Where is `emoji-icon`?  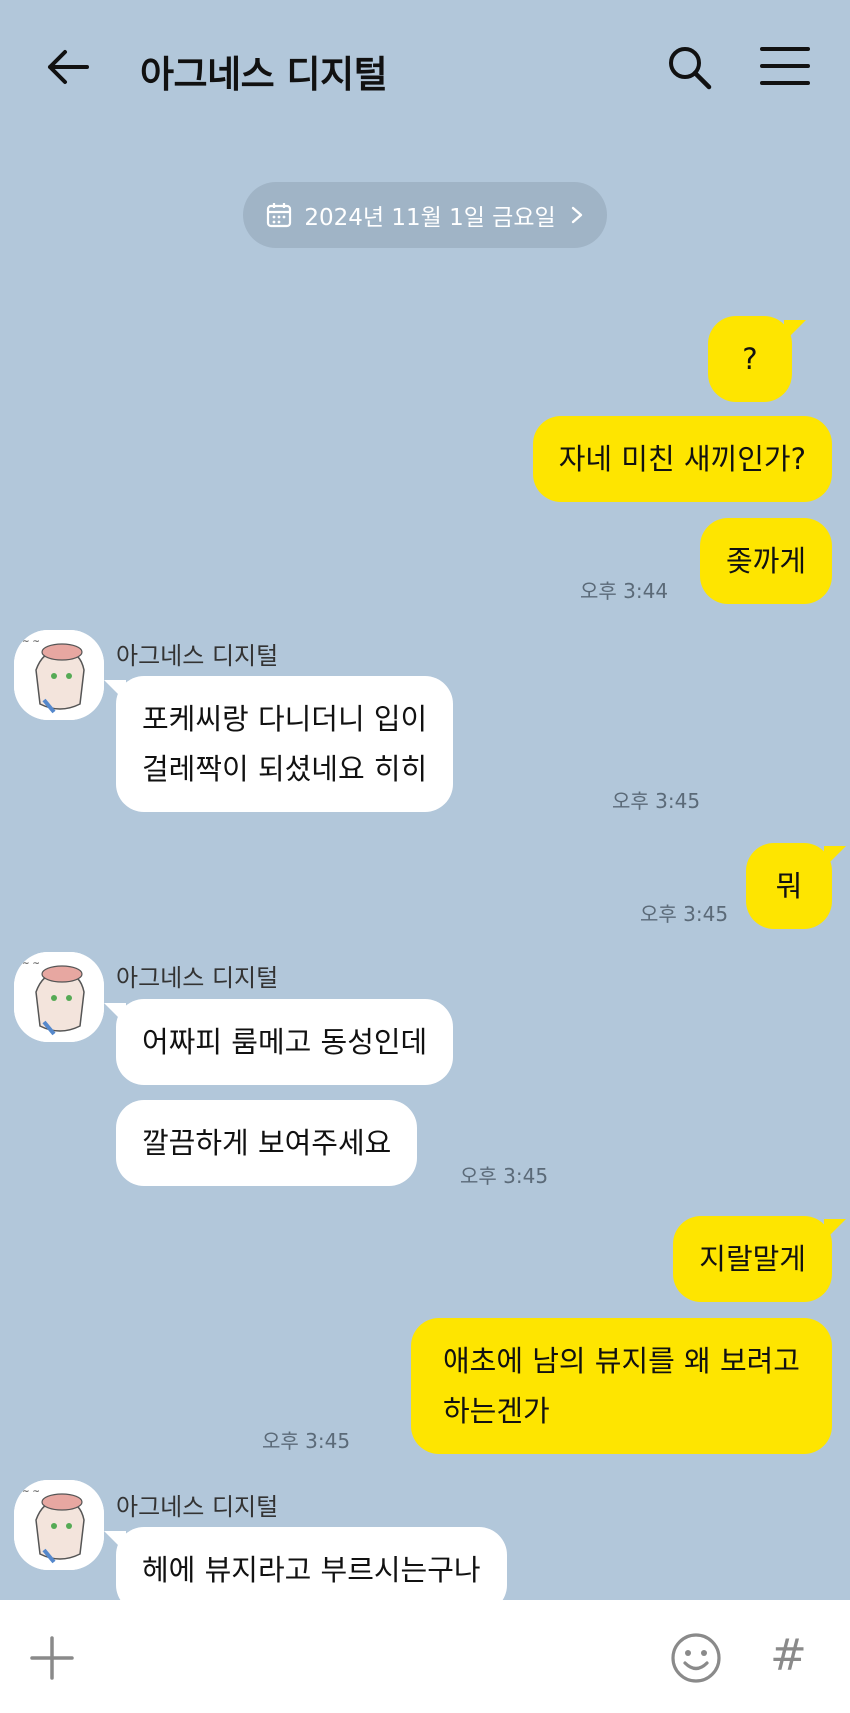 emoji-icon is located at coordinates (696, 1658).